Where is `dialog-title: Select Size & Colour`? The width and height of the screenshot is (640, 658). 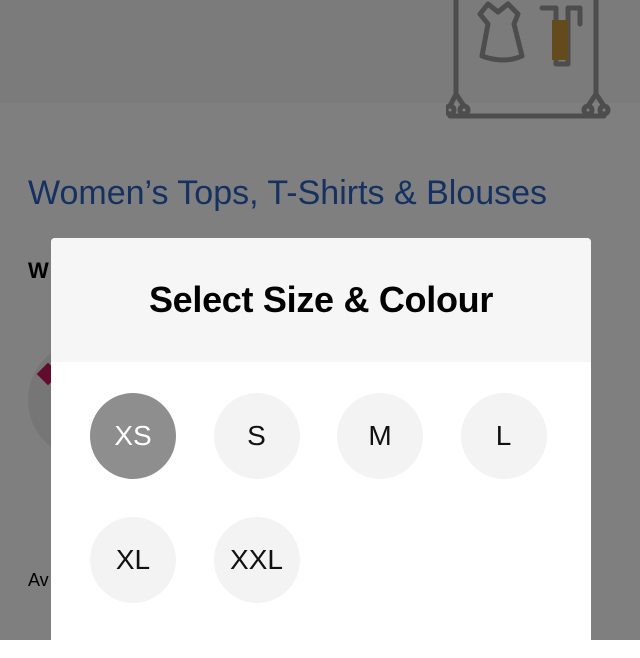
dialog-title: Select Size & Colour is located at coordinates (321, 299).